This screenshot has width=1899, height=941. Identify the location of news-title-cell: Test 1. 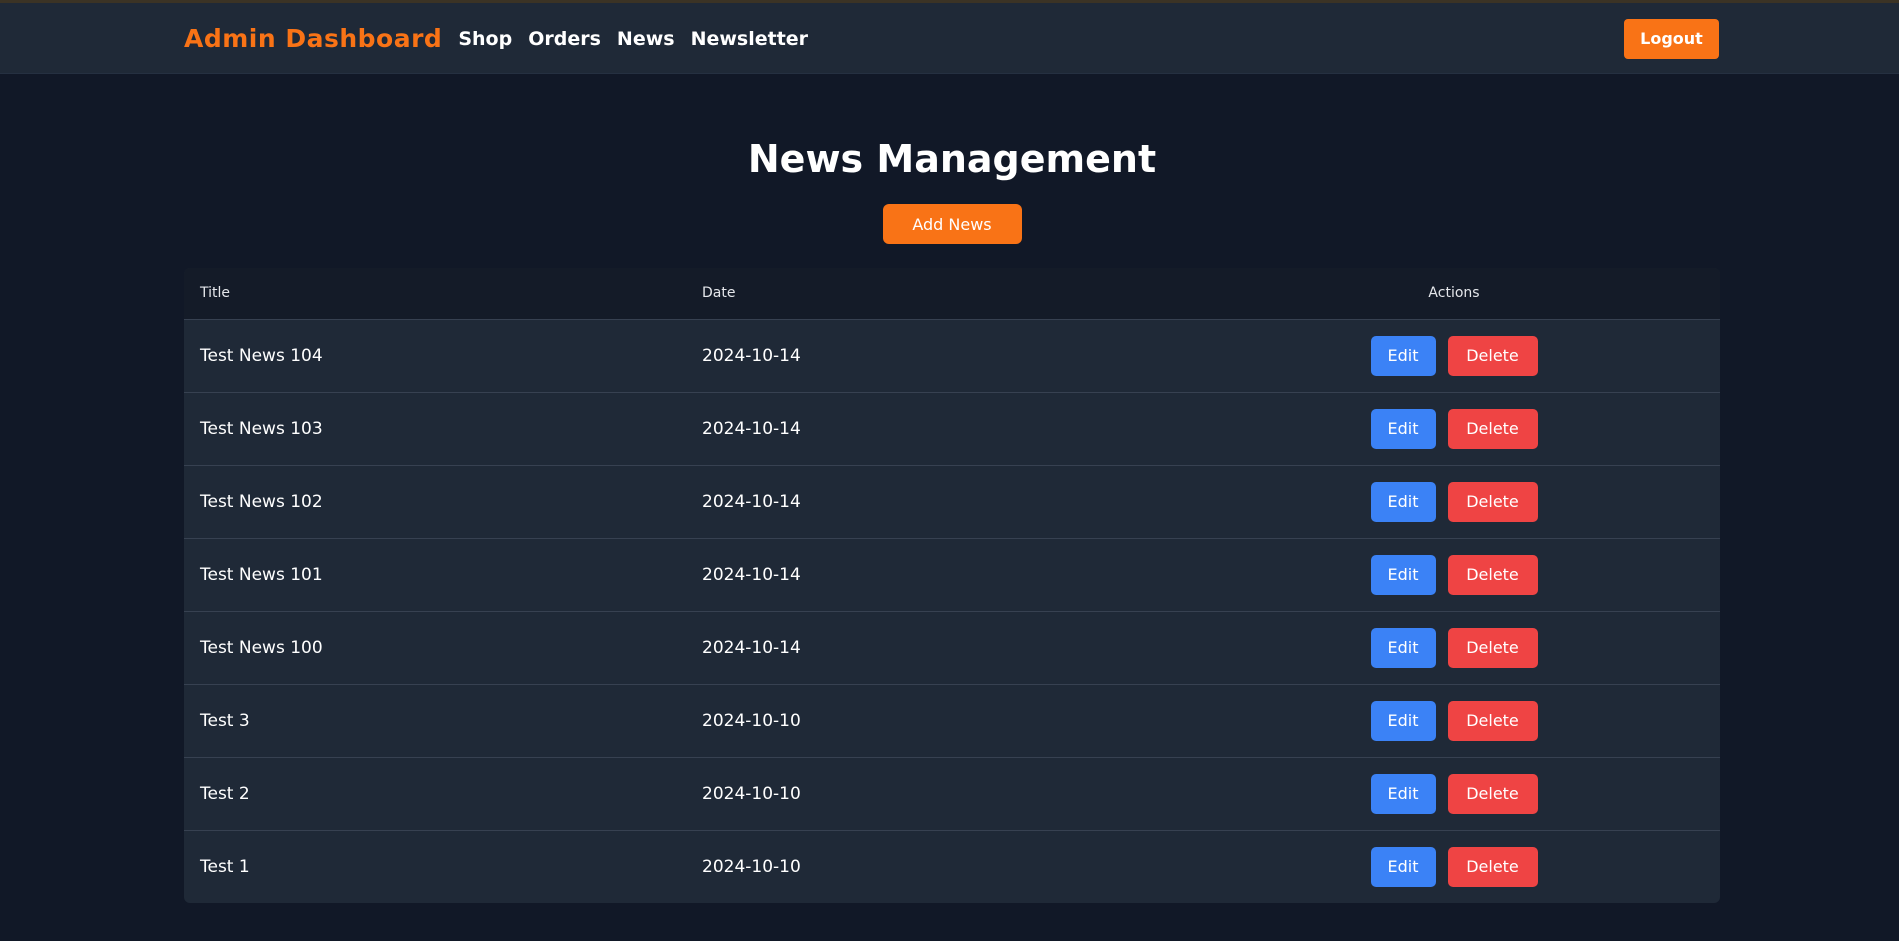
(225, 866).